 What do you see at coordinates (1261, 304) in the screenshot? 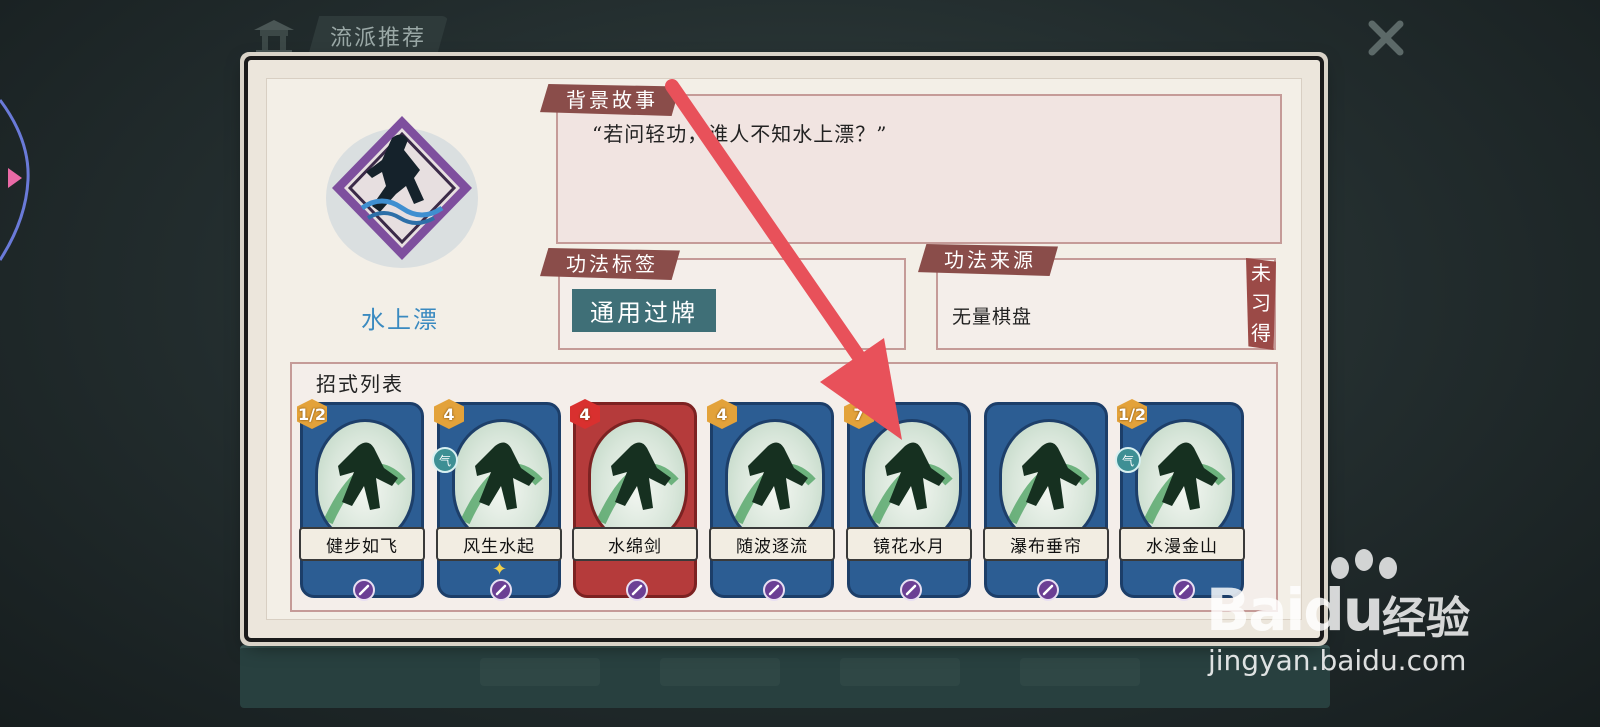
I see `status-badge: 未习得` at bounding box center [1261, 304].